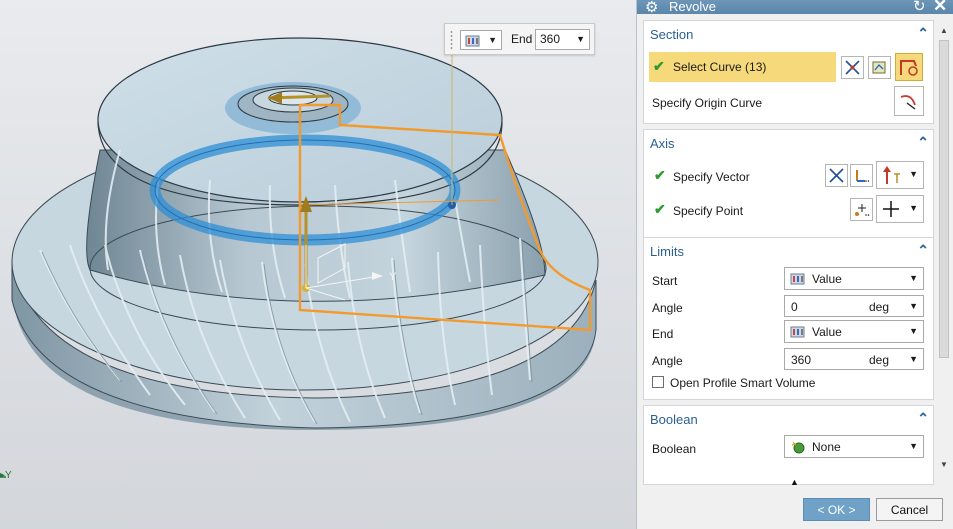 The image size is (953, 529). I want to click on origin-curve-icon, so click(908, 102).